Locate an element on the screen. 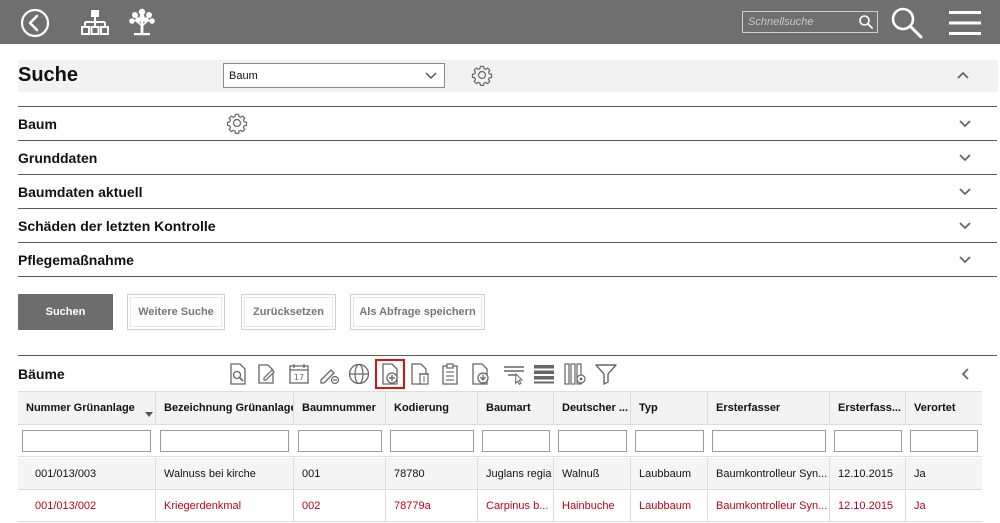 This screenshot has height=523, width=1000. results-title: Bäume is located at coordinates (41, 374).